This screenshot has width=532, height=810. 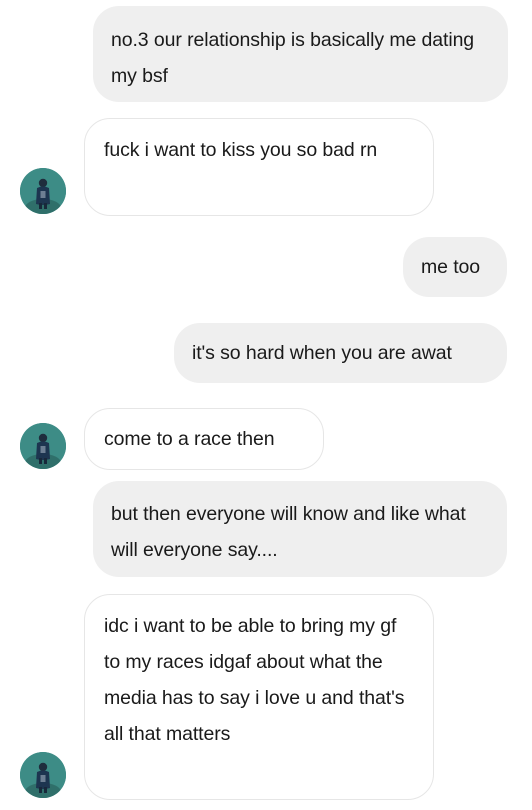 I want to click on sent-message-bubble: me too, so click(x=455, y=267).